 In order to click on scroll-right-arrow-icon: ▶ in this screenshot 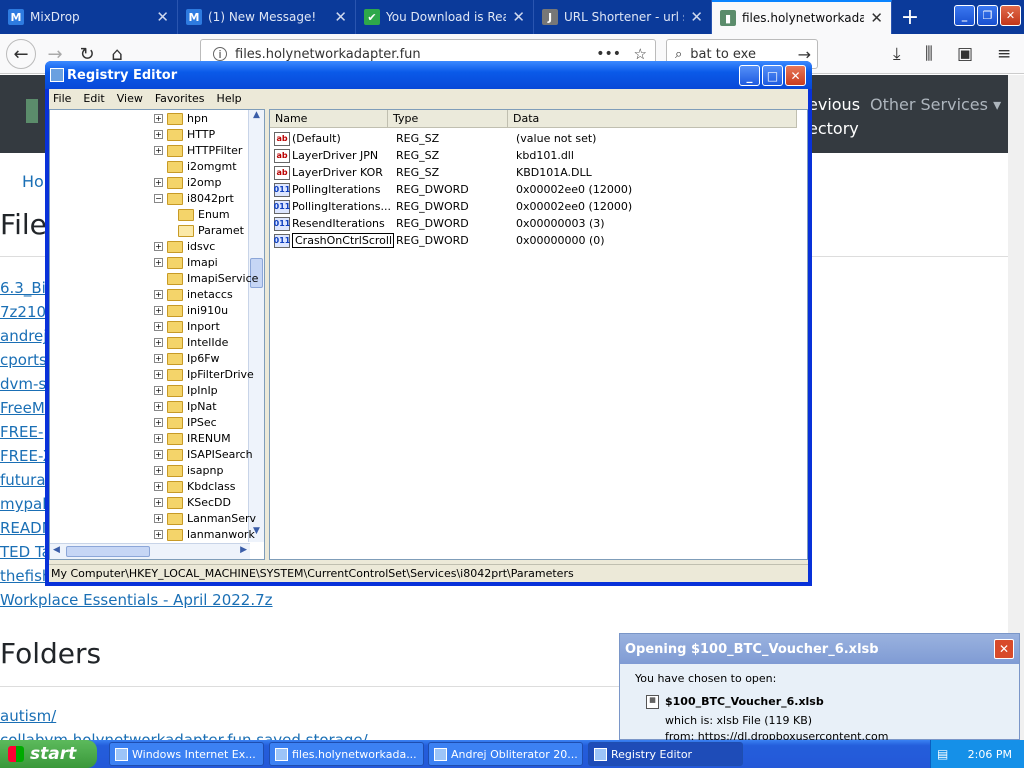, I will do `click(243, 550)`.